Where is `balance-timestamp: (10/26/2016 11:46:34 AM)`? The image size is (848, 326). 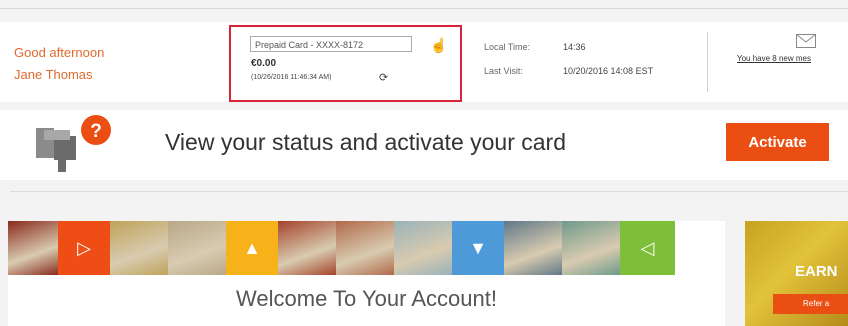 balance-timestamp: (10/26/2016 11:46:34 AM) is located at coordinates (291, 77).